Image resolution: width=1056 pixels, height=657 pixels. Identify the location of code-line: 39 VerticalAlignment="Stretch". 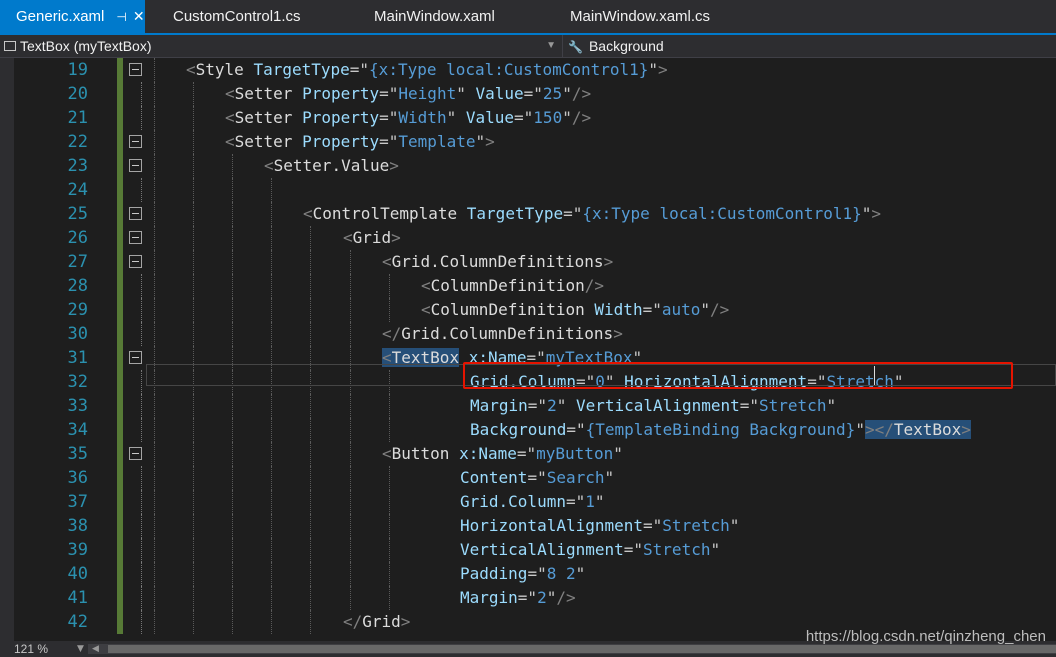
(528, 550).